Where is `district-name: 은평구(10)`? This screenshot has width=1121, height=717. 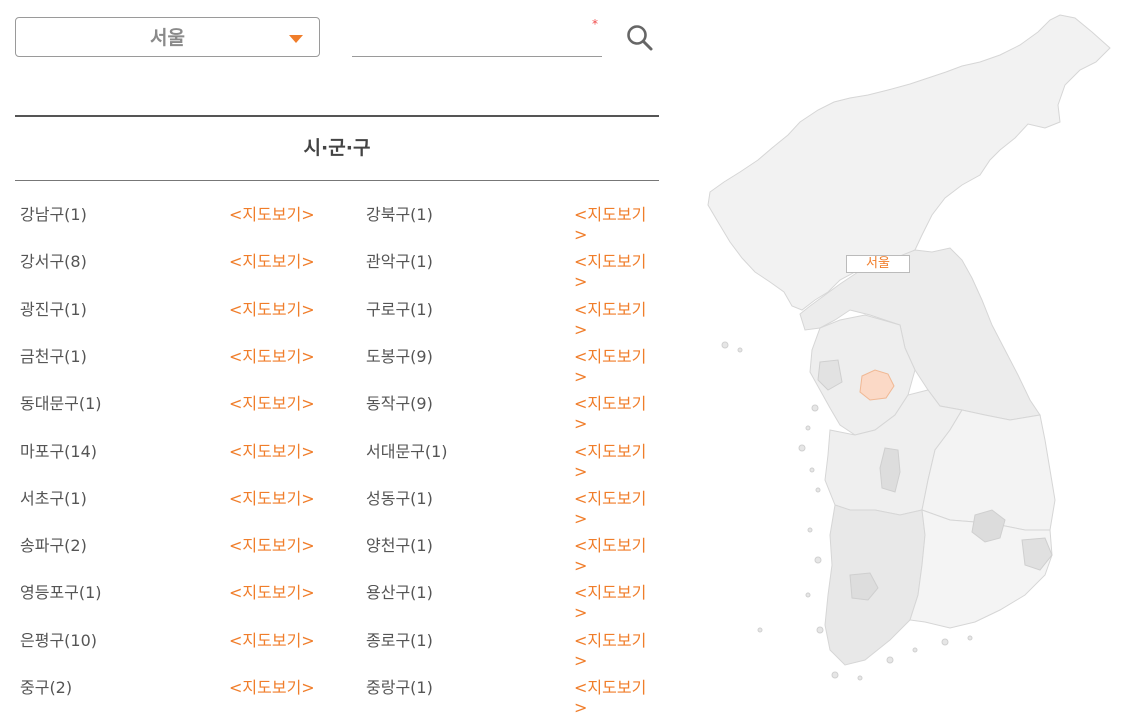 district-name: 은평구(10) is located at coordinates (59, 640).